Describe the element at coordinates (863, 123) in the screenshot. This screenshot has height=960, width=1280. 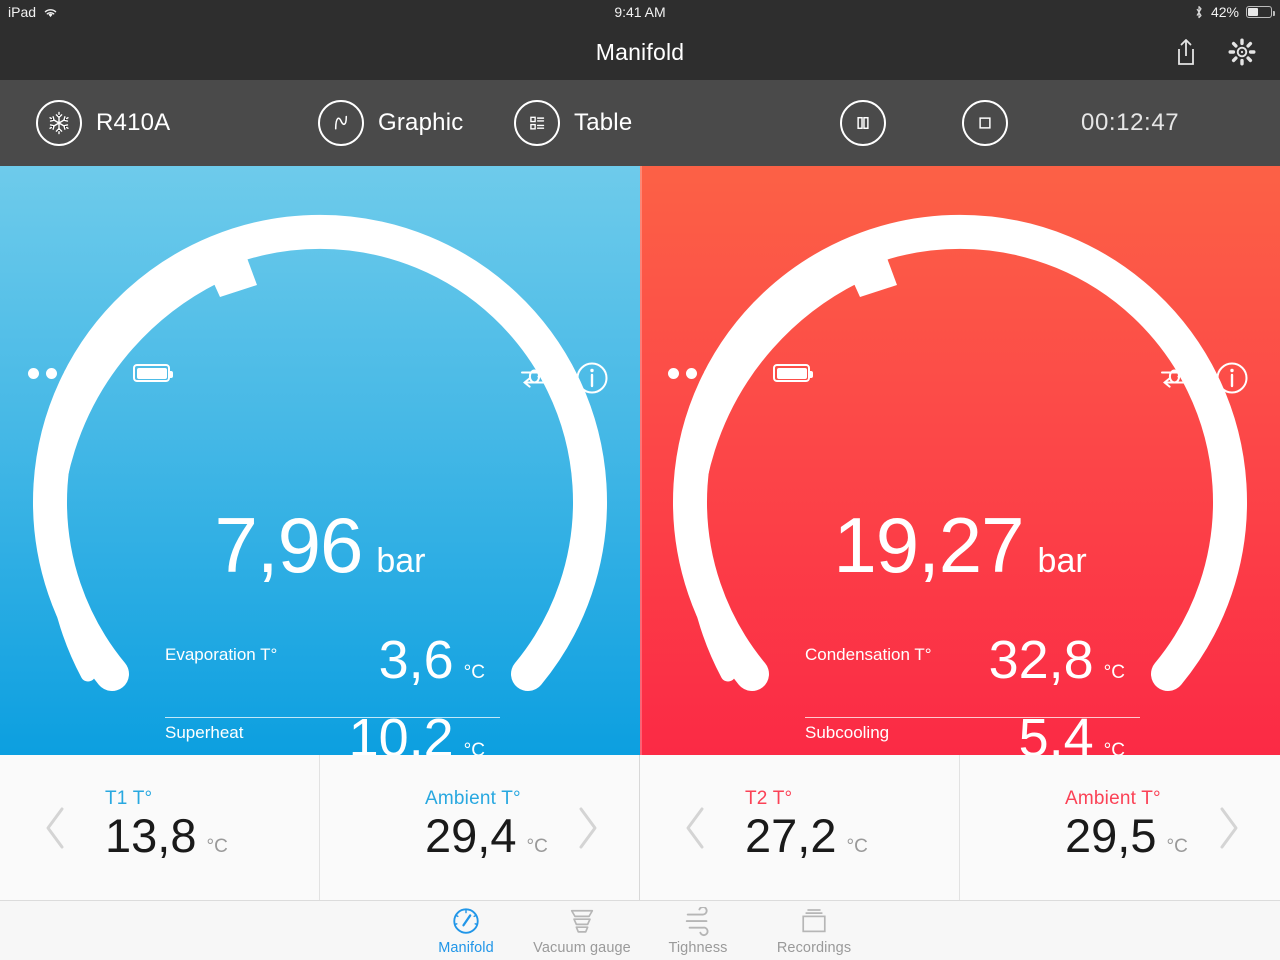
I see `pause-button` at that location.